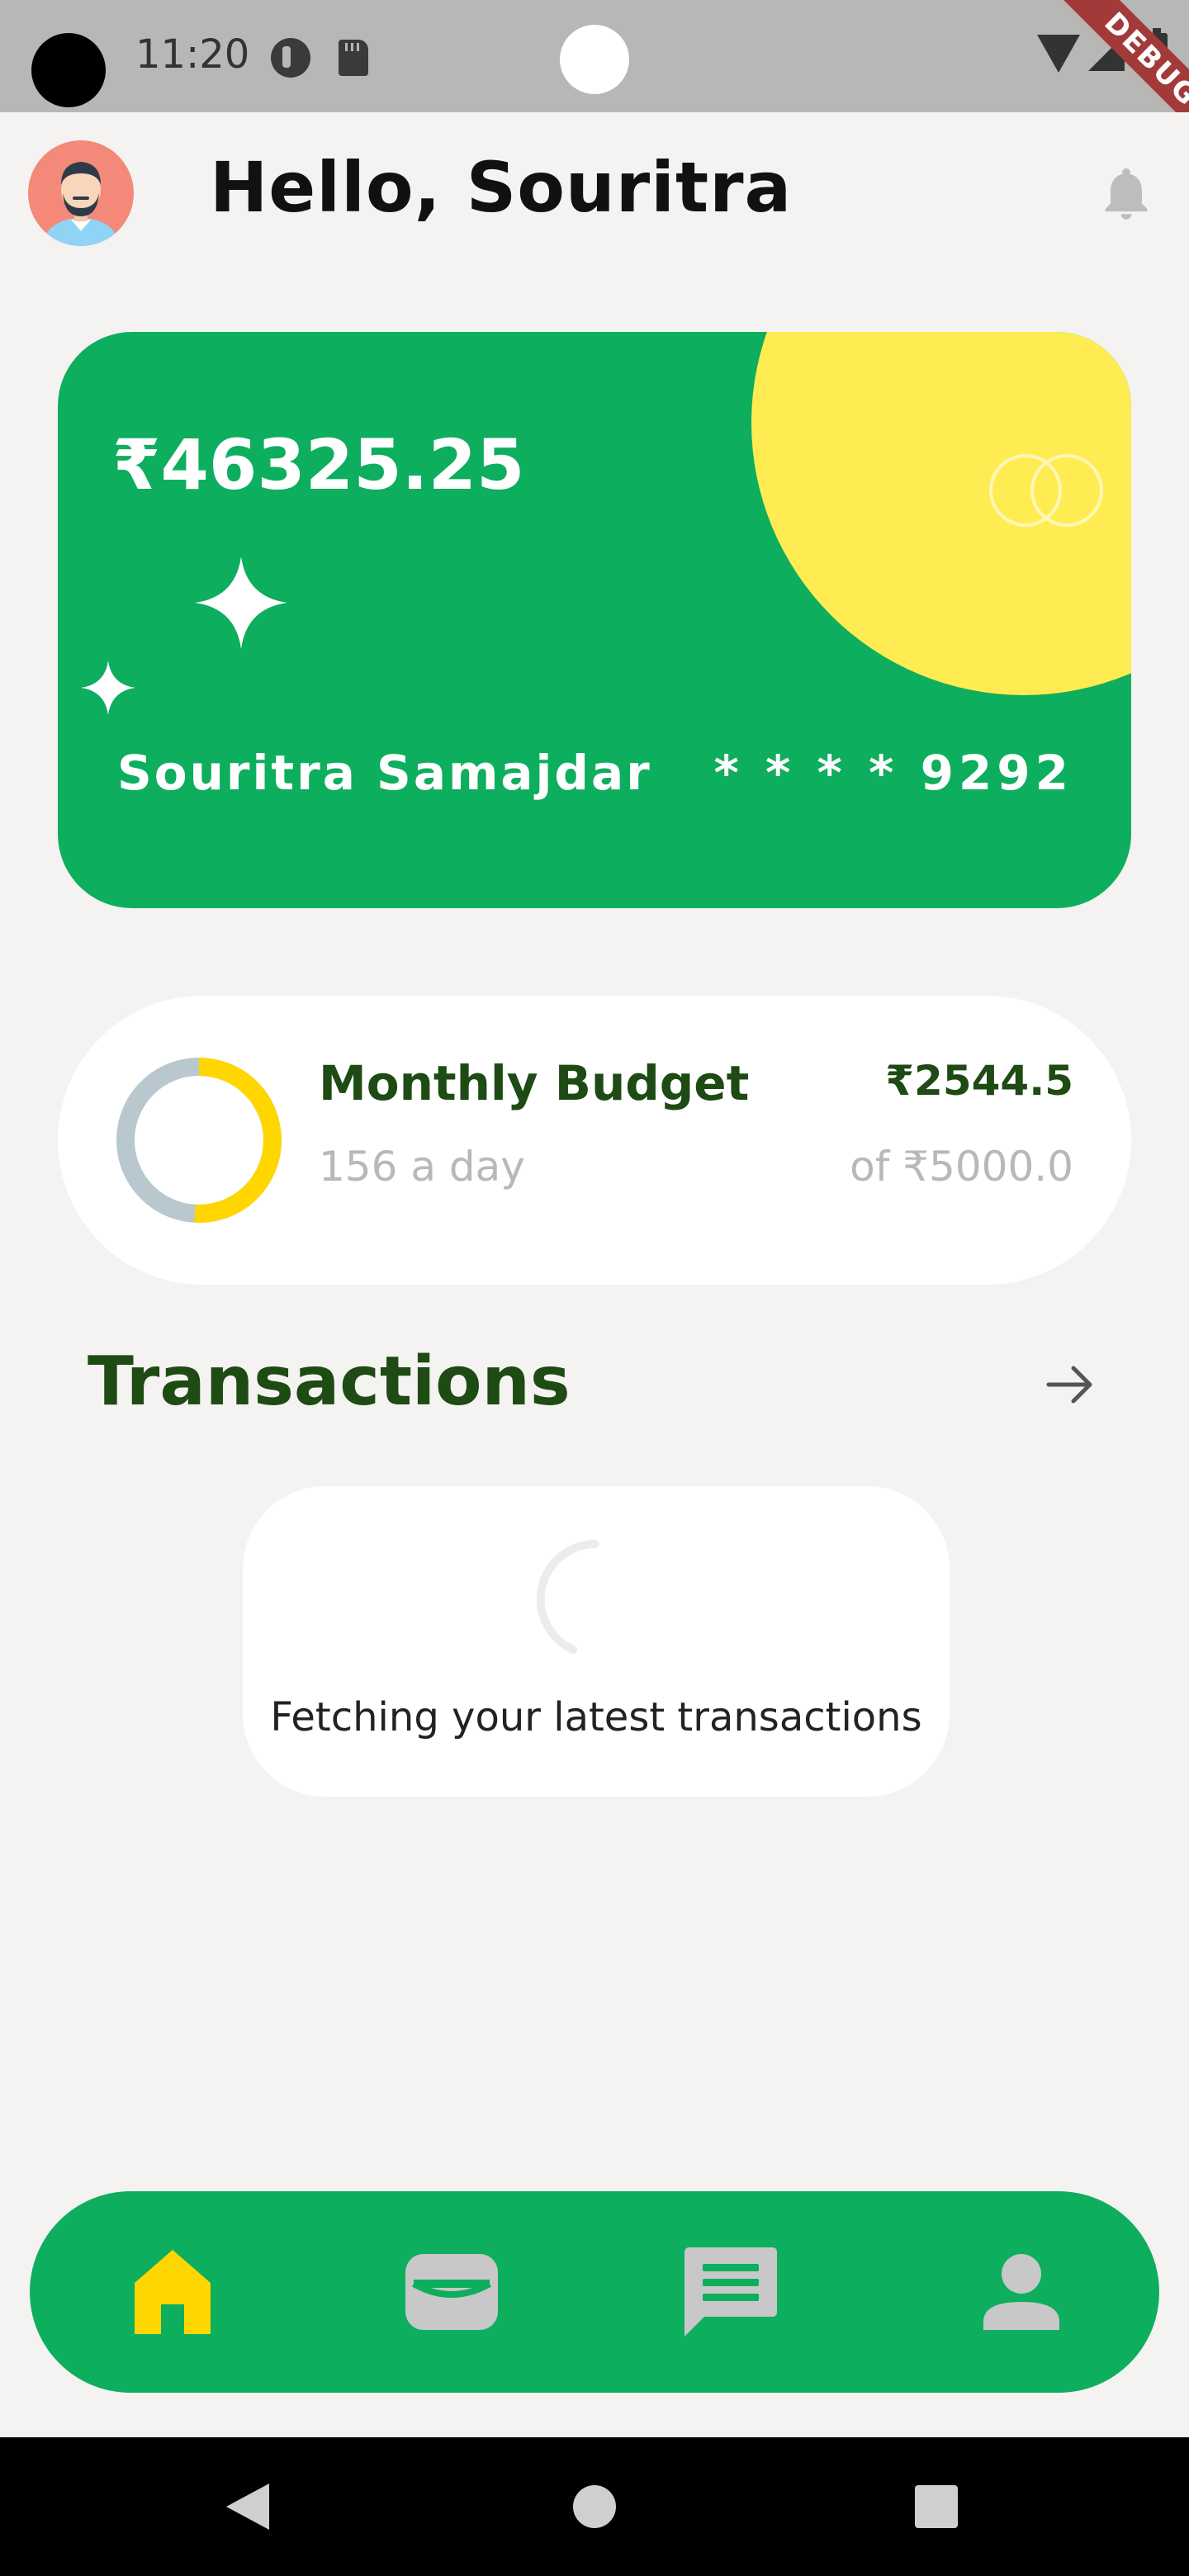  What do you see at coordinates (199, 1140) in the screenshot?
I see `budget-progress-ring` at bounding box center [199, 1140].